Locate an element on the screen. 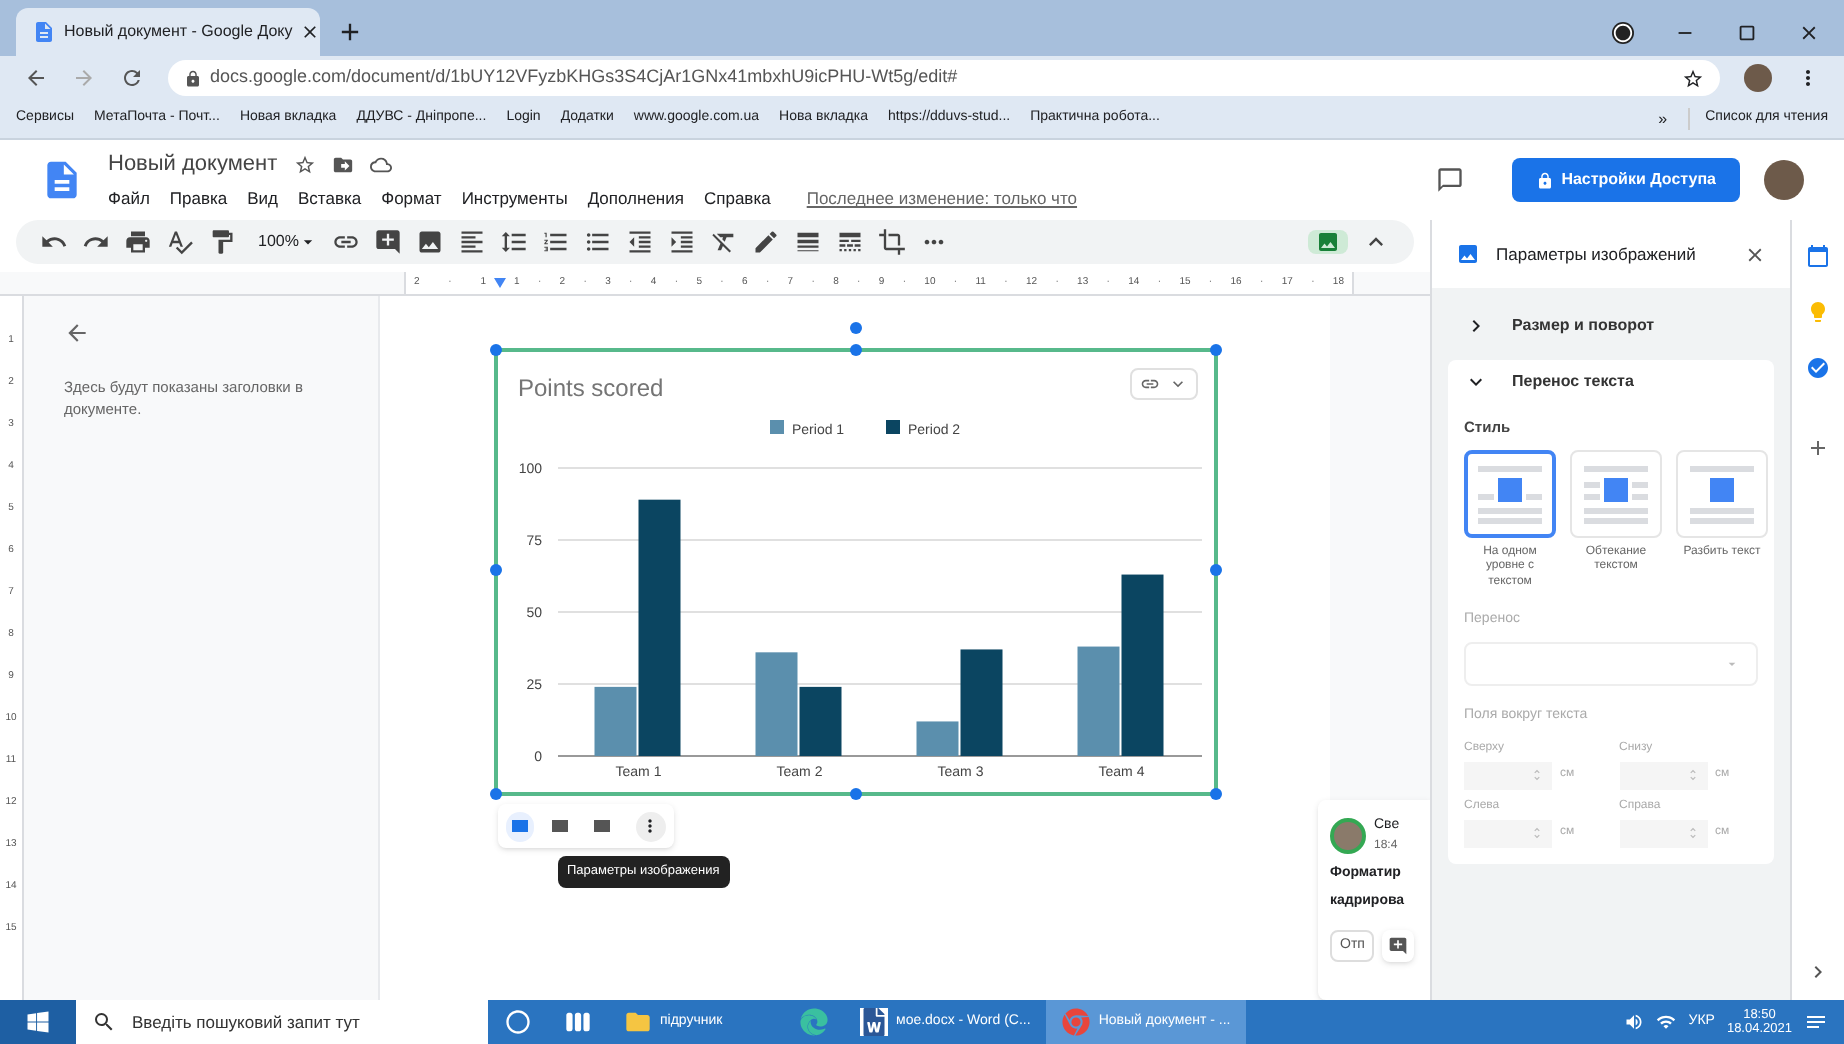 This screenshot has height=1044, width=1844. browser-tab: Новый документ - Google Доку is located at coordinates (168, 32).